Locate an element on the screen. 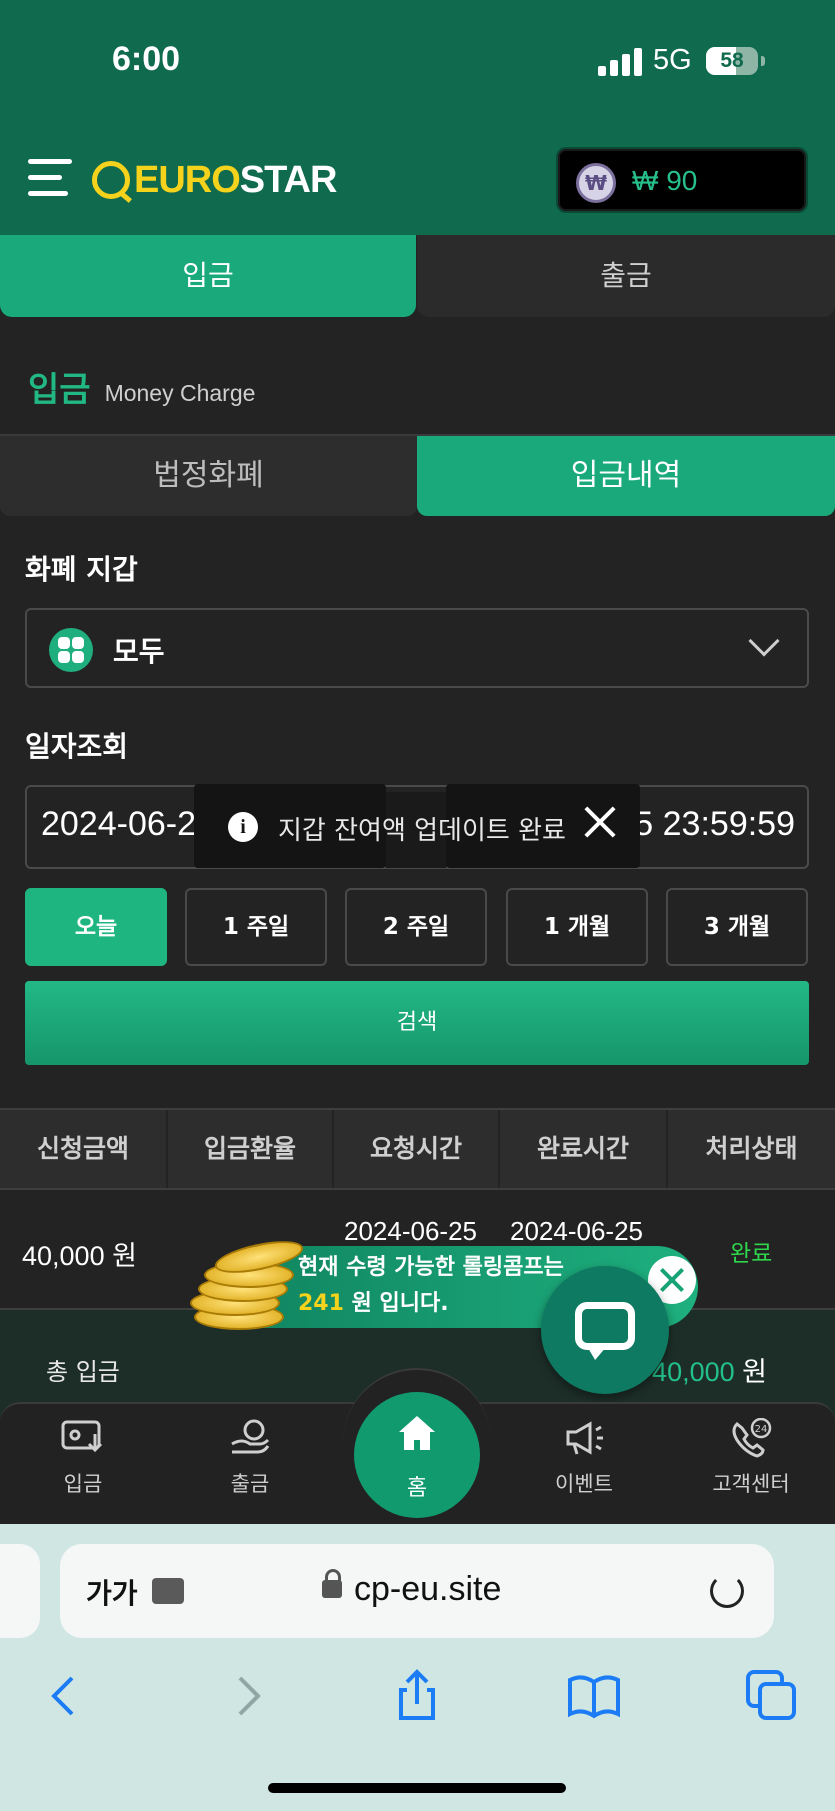  live-chat-button is located at coordinates (605, 1330).